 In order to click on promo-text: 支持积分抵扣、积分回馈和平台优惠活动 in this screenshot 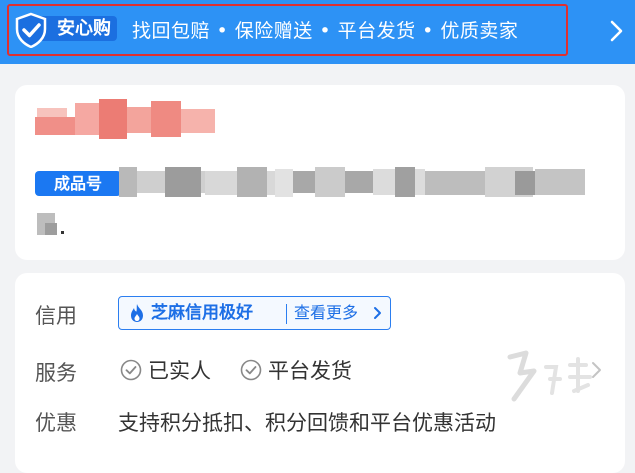, I will do `click(307, 423)`.